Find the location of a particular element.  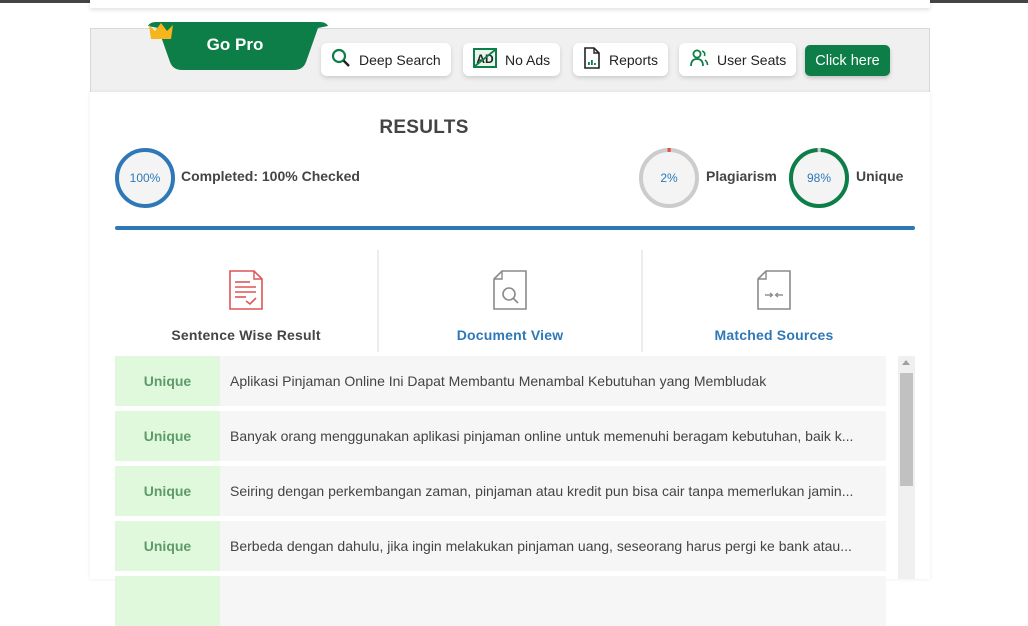

completed-percent: 100% is located at coordinates (145, 178).